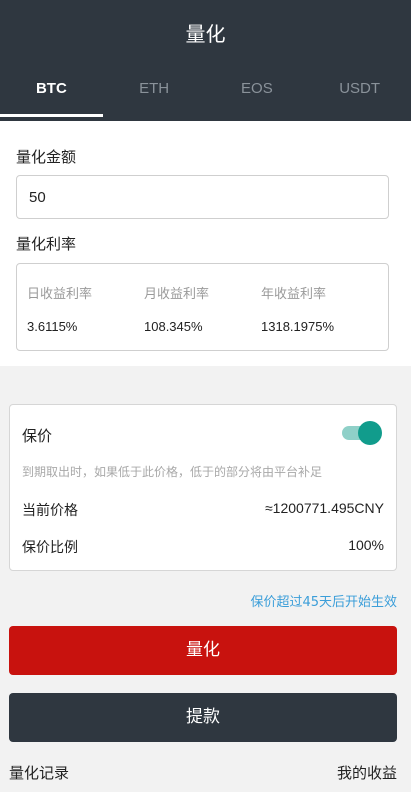 Image resolution: width=411 pixels, height=792 pixels. What do you see at coordinates (50, 511) in the screenshot?
I see `current-price-label: 当前价格` at bounding box center [50, 511].